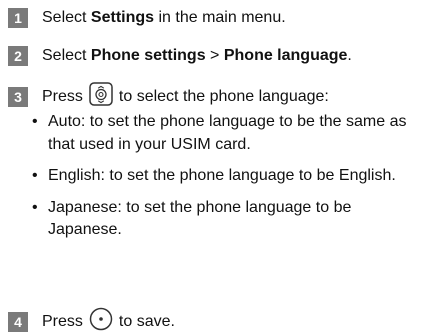 Image resolution: width=425 pixels, height=336 pixels. What do you see at coordinates (220, 17) in the screenshot?
I see `step-1-post: in the main menu.` at bounding box center [220, 17].